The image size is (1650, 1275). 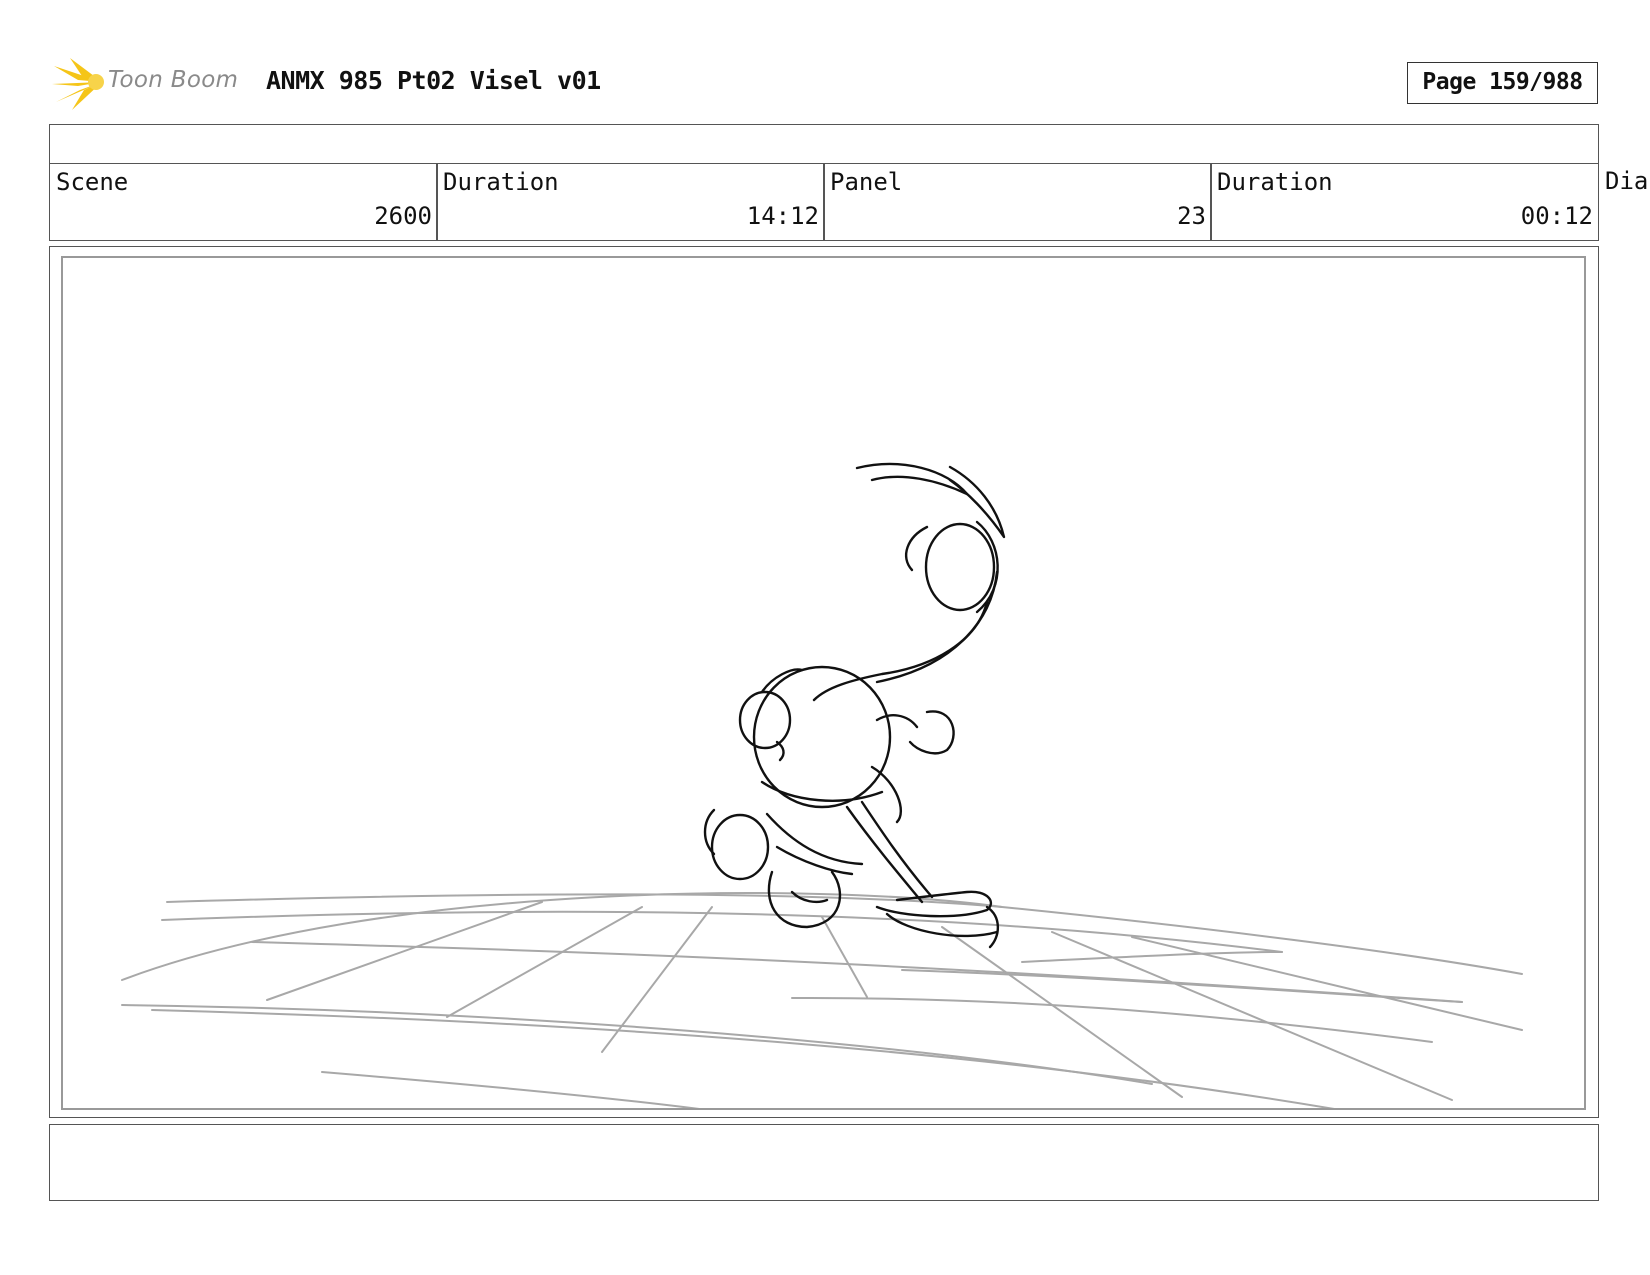 I want to click on panel-duration-cell: Duration 00:12, so click(x=1404, y=202).